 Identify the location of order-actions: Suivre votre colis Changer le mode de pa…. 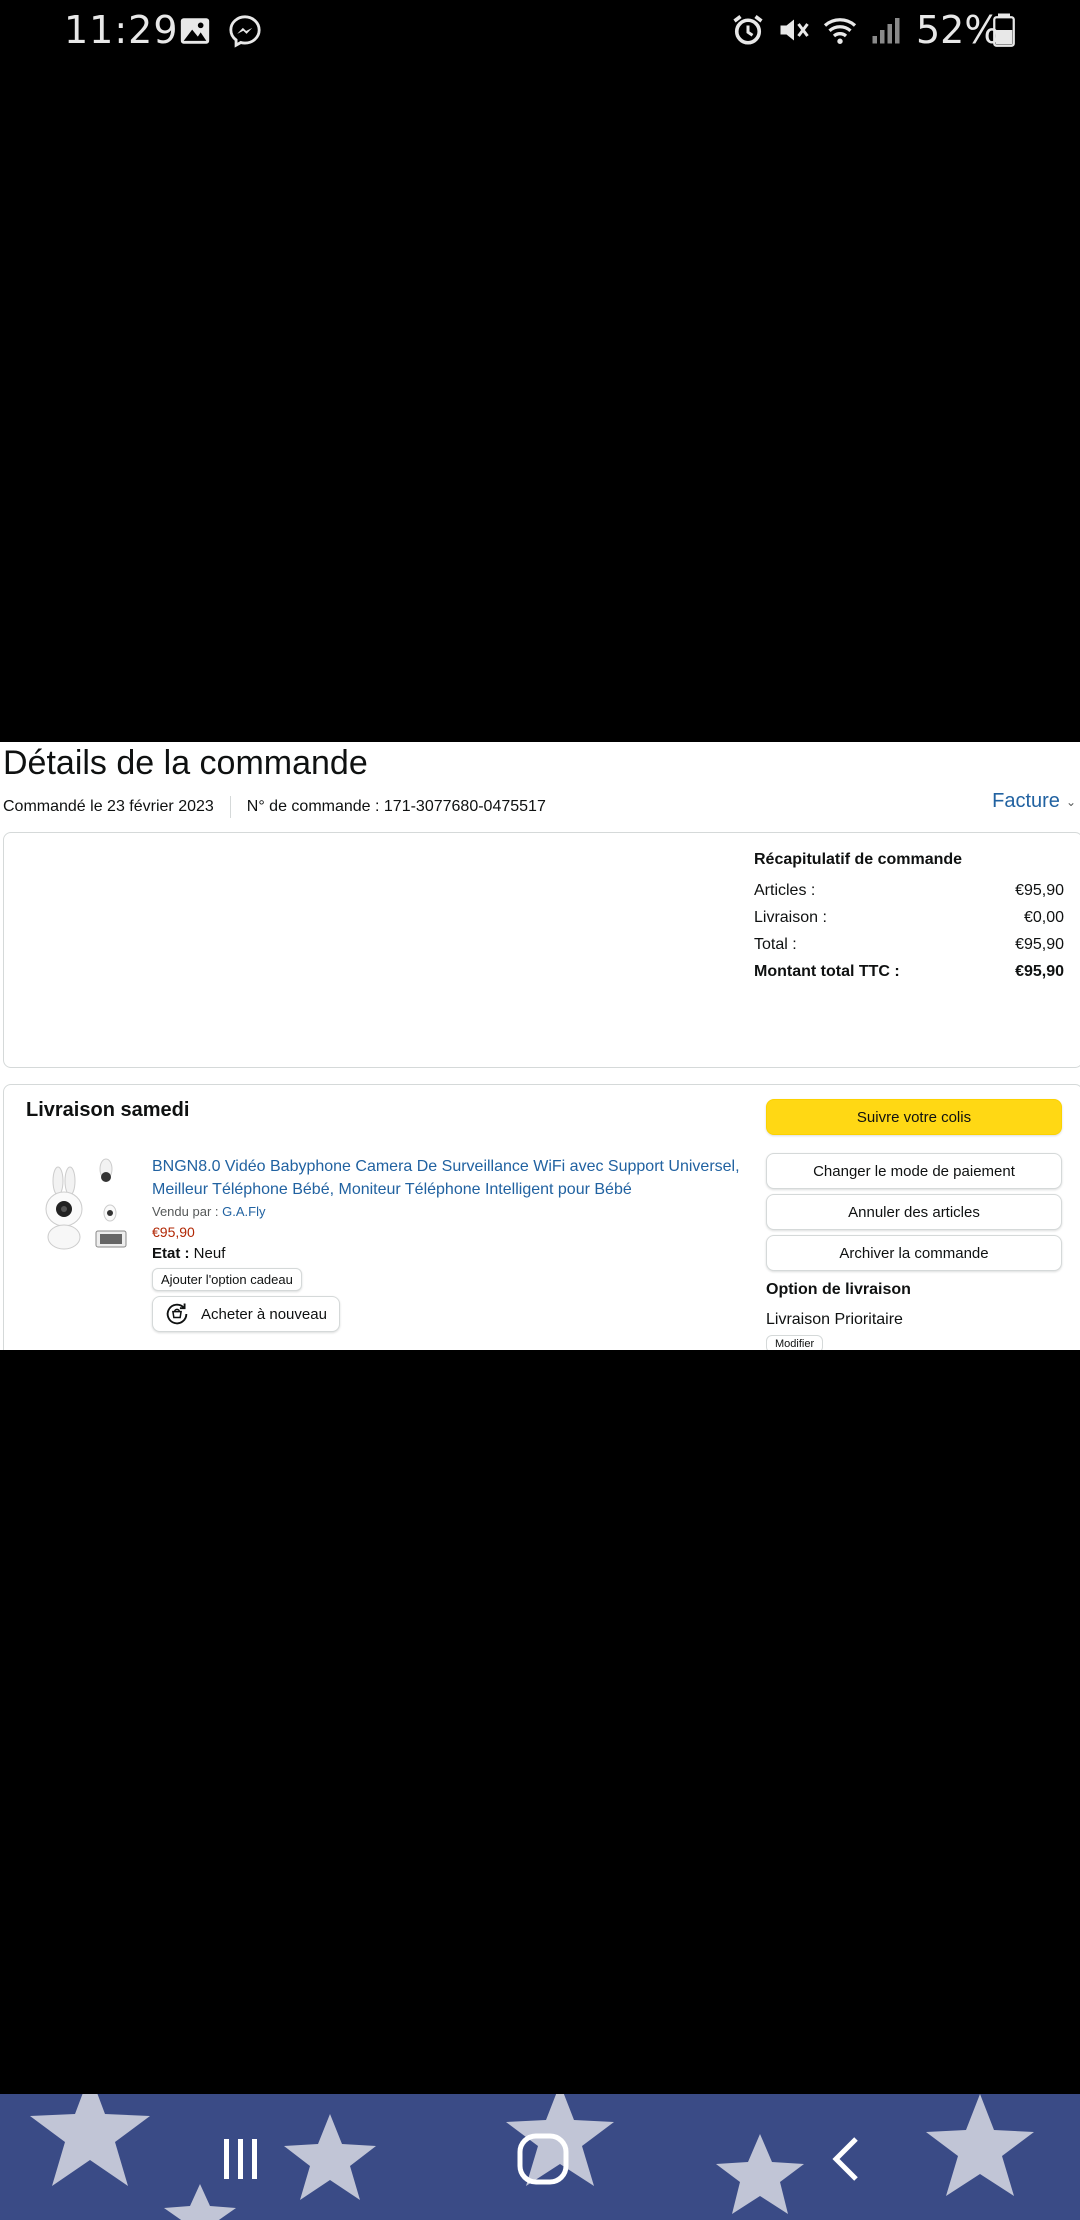
(914, 1224).